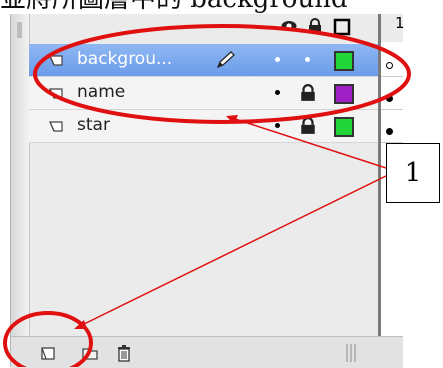 The image size is (443, 368). Describe the element at coordinates (48, 339) in the screenshot. I see `highlight-ellipse-bottom` at that location.